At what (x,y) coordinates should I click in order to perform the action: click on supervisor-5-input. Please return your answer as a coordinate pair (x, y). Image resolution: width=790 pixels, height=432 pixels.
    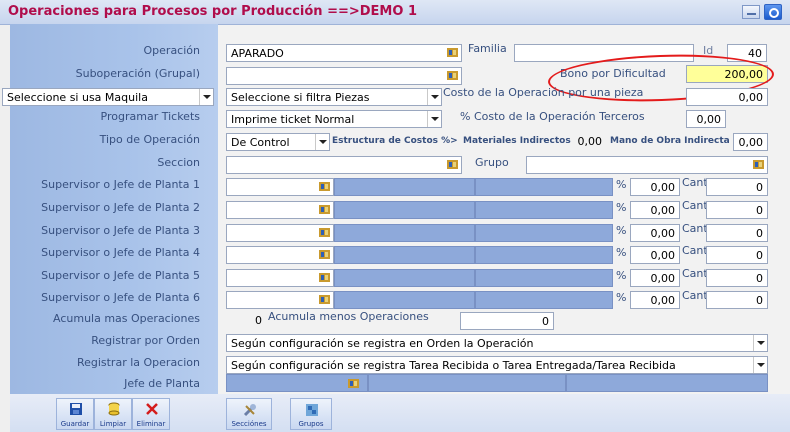
    Looking at the image, I should click on (280, 278).